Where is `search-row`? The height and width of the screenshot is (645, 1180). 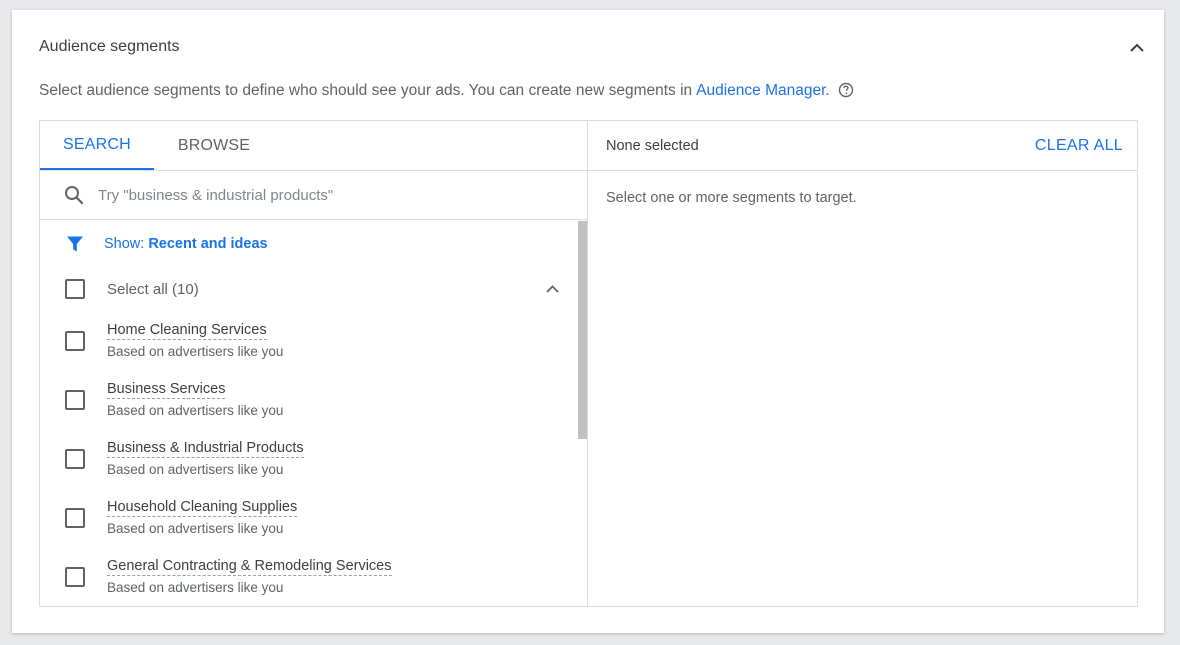
search-row is located at coordinates (313, 195).